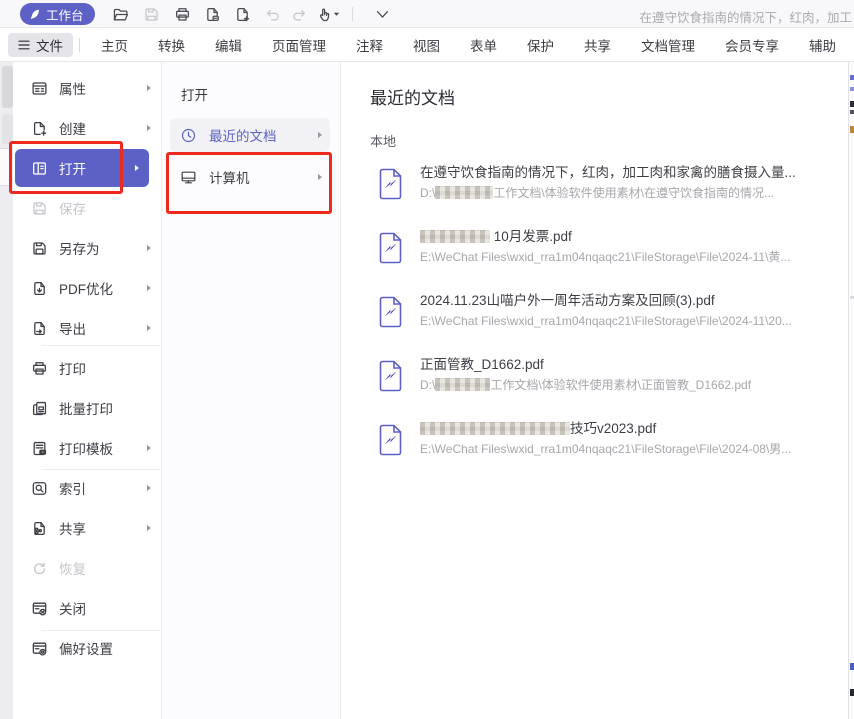 This screenshot has height=719, width=854. I want to click on titlebar: 工作台 在遵守饮食指南的情况下，红肉，加工, so click(427, 14).